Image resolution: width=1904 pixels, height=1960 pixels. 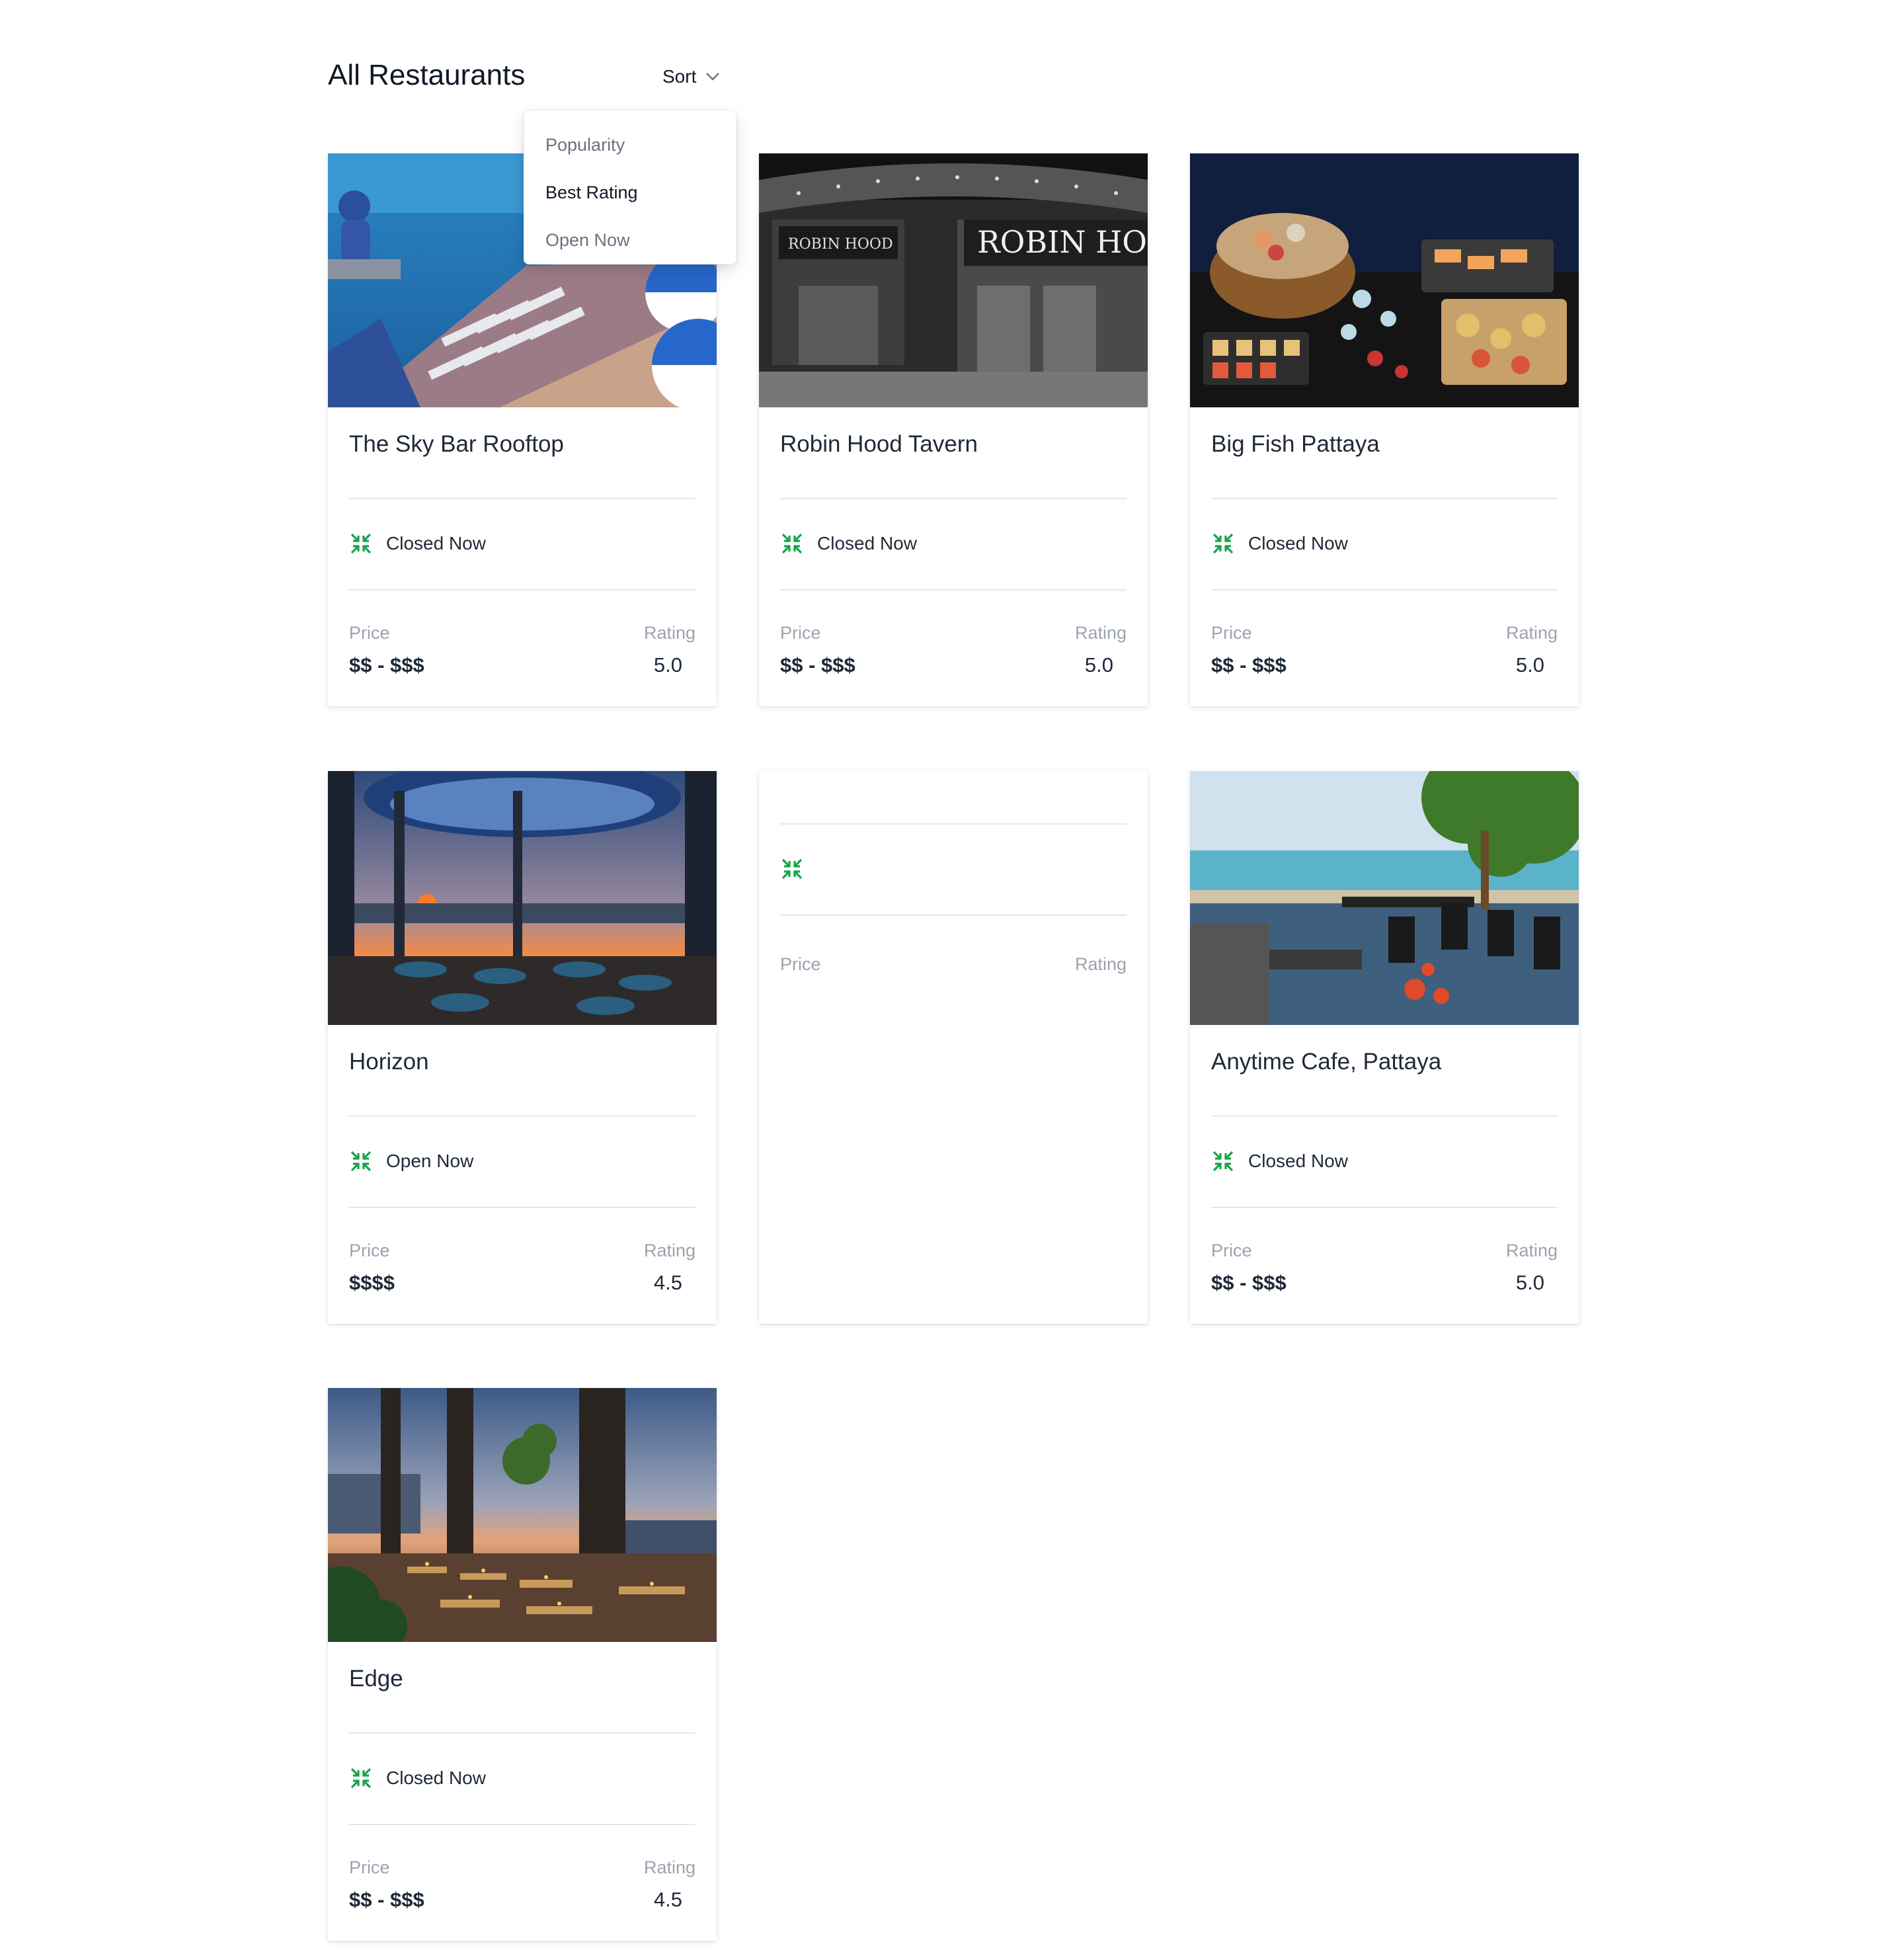 I want to click on status-row, so click(x=798, y=869).